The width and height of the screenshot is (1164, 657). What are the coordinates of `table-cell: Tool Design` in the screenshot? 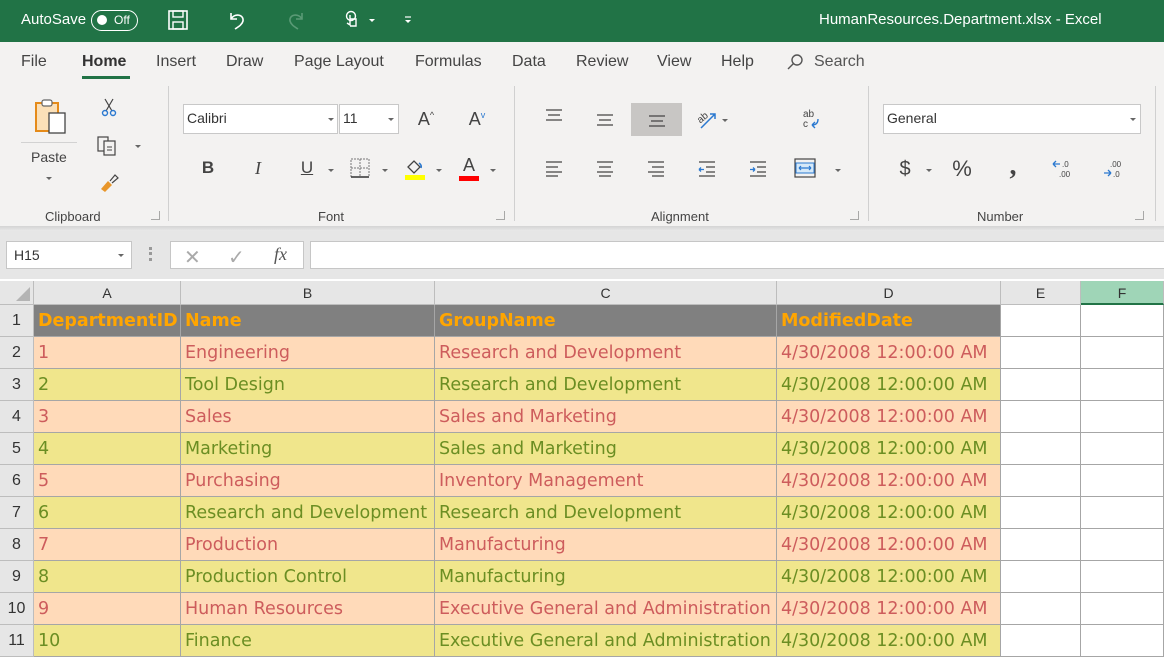 It's located at (308, 385).